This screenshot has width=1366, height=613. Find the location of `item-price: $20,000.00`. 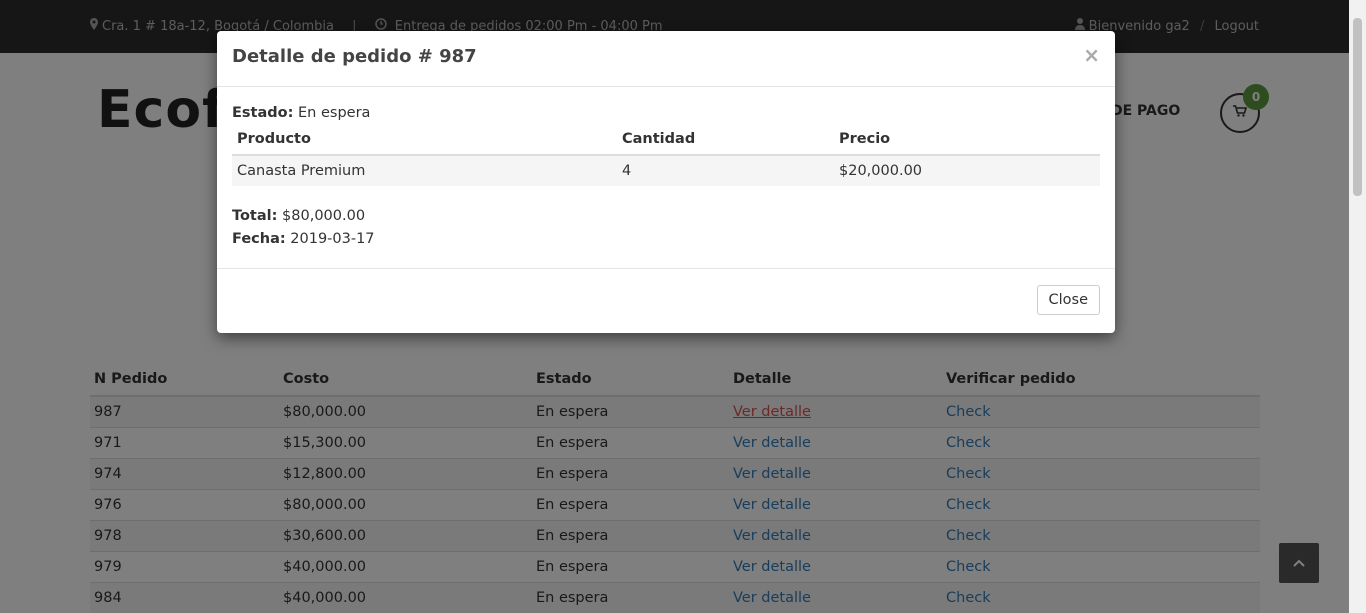

item-price: $20,000.00 is located at coordinates (967, 170).